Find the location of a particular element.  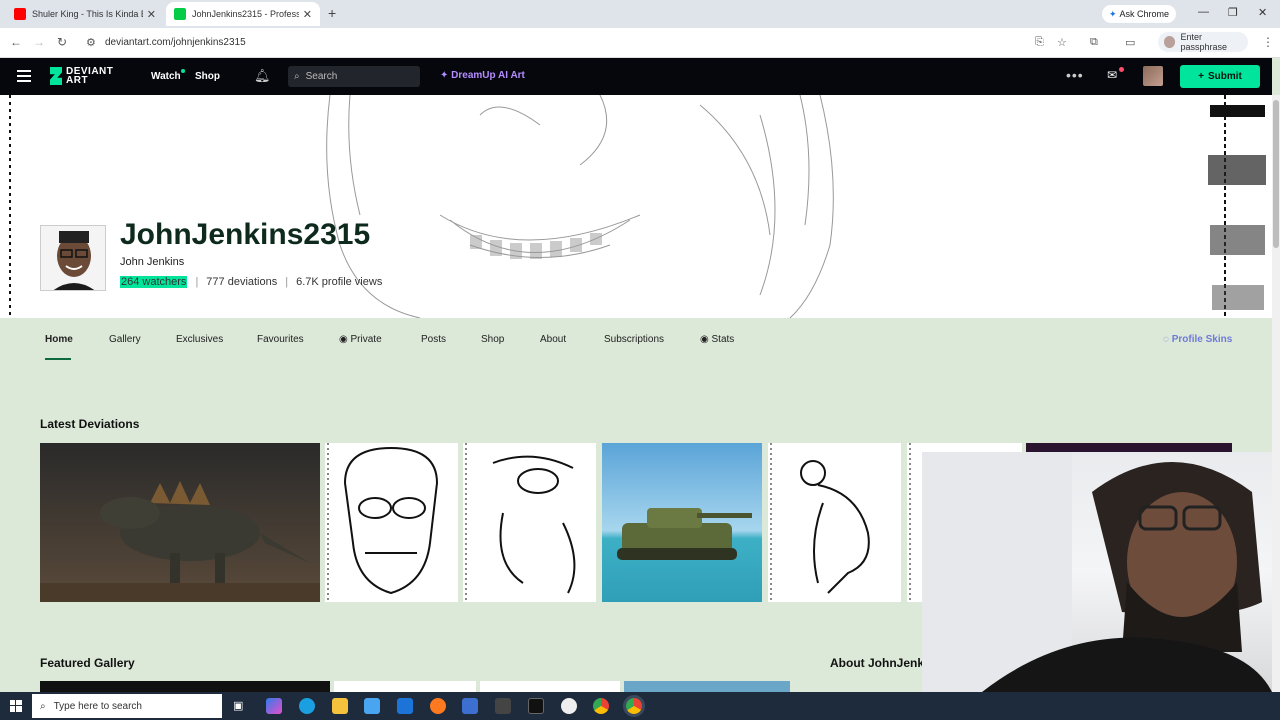

search-placeholder: Search is located at coordinates (321, 76).